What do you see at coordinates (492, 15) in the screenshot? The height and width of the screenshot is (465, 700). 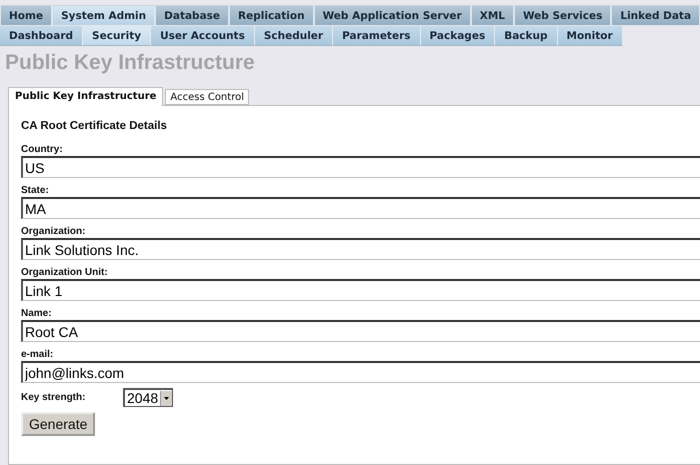 I see `nav-tab: XML` at bounding box center [492, 15].